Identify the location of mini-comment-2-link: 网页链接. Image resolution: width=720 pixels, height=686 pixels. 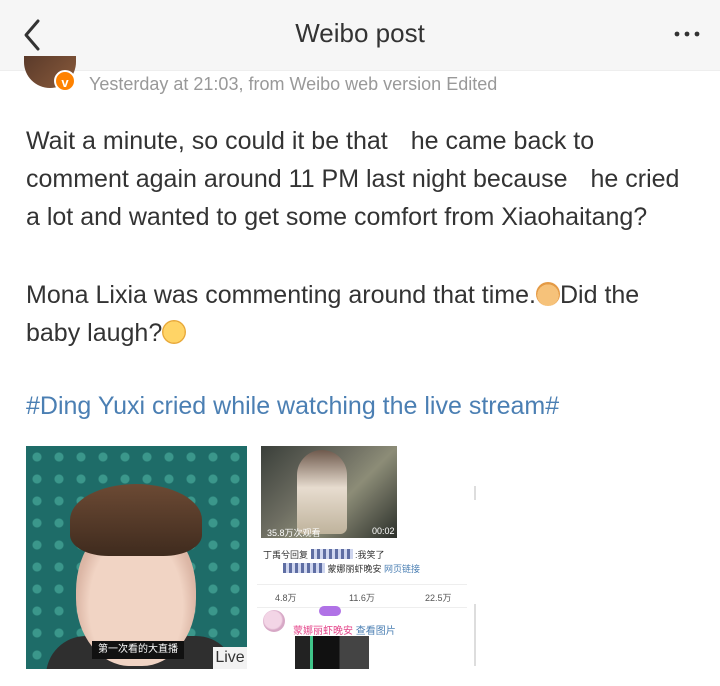
(402, 569).